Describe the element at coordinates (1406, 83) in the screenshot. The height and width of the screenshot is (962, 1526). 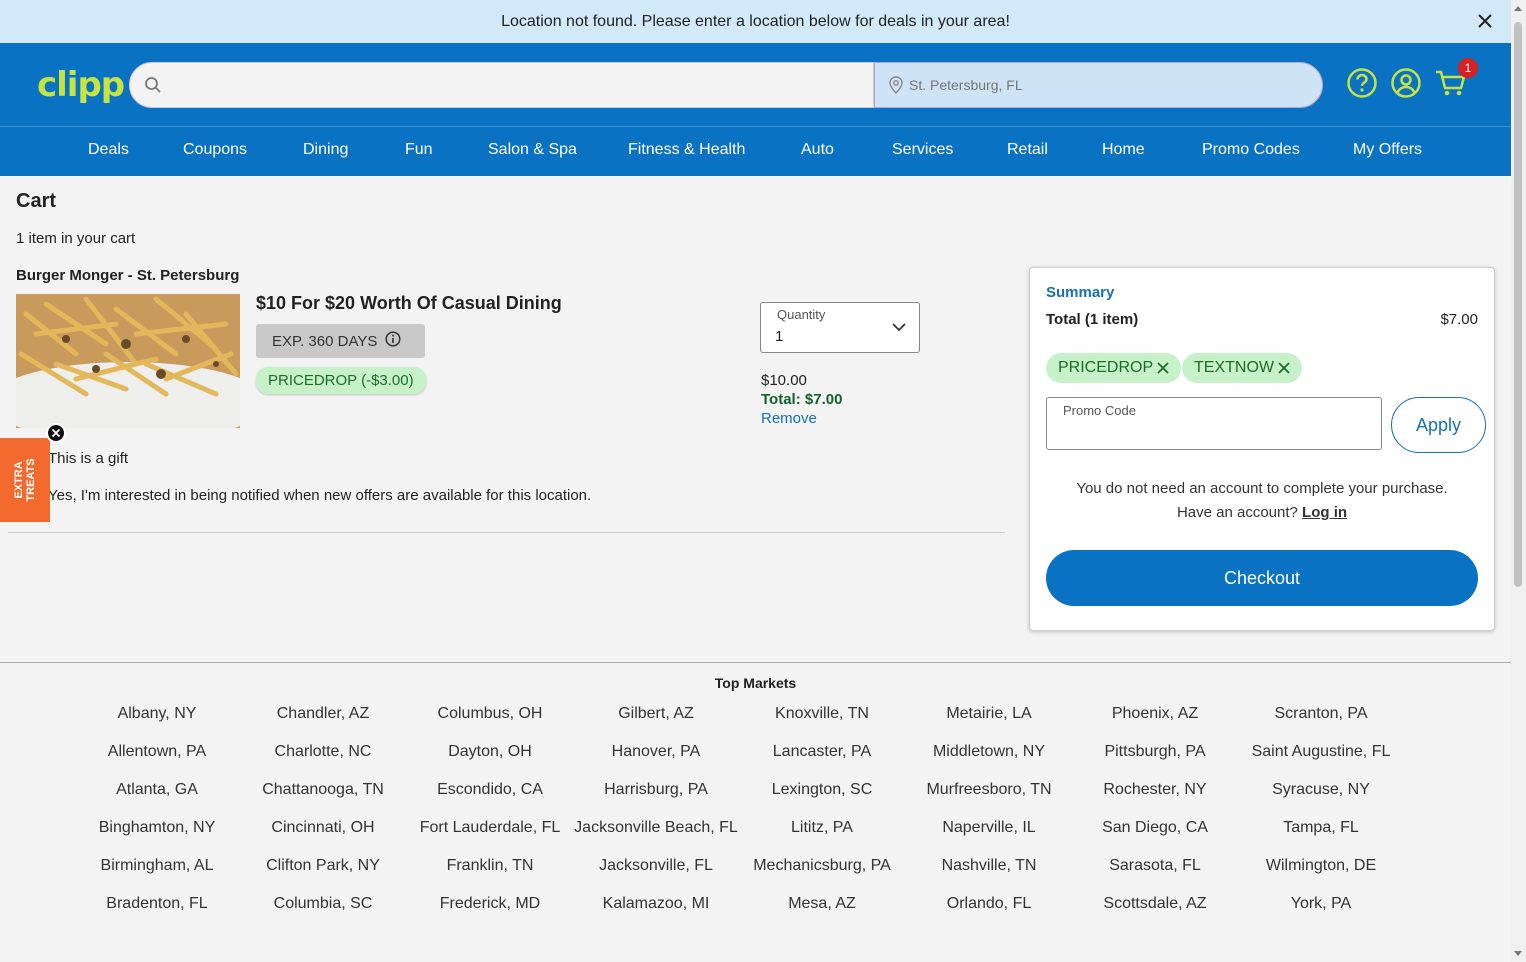
I see `account-icon` at that location.